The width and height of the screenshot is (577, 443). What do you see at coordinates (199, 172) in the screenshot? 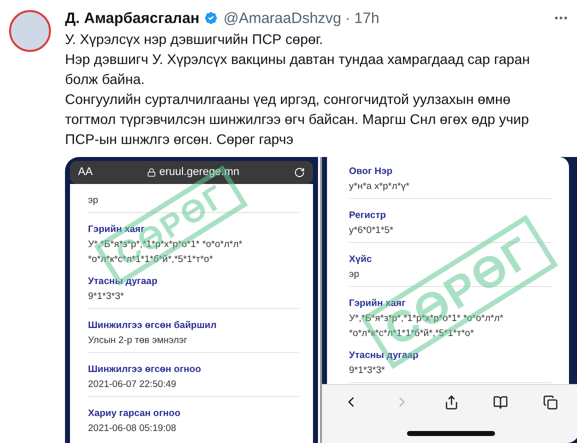
I see `url-text: eruul.gerege.mn` at bounding box center [199, 172].